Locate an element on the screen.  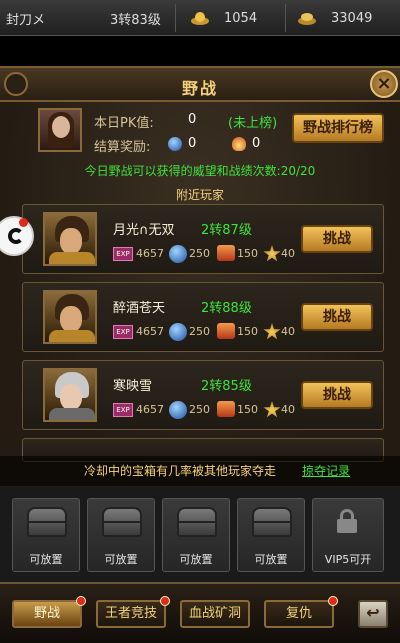
title-bar: 野战 is located at coordinates (200, 84).